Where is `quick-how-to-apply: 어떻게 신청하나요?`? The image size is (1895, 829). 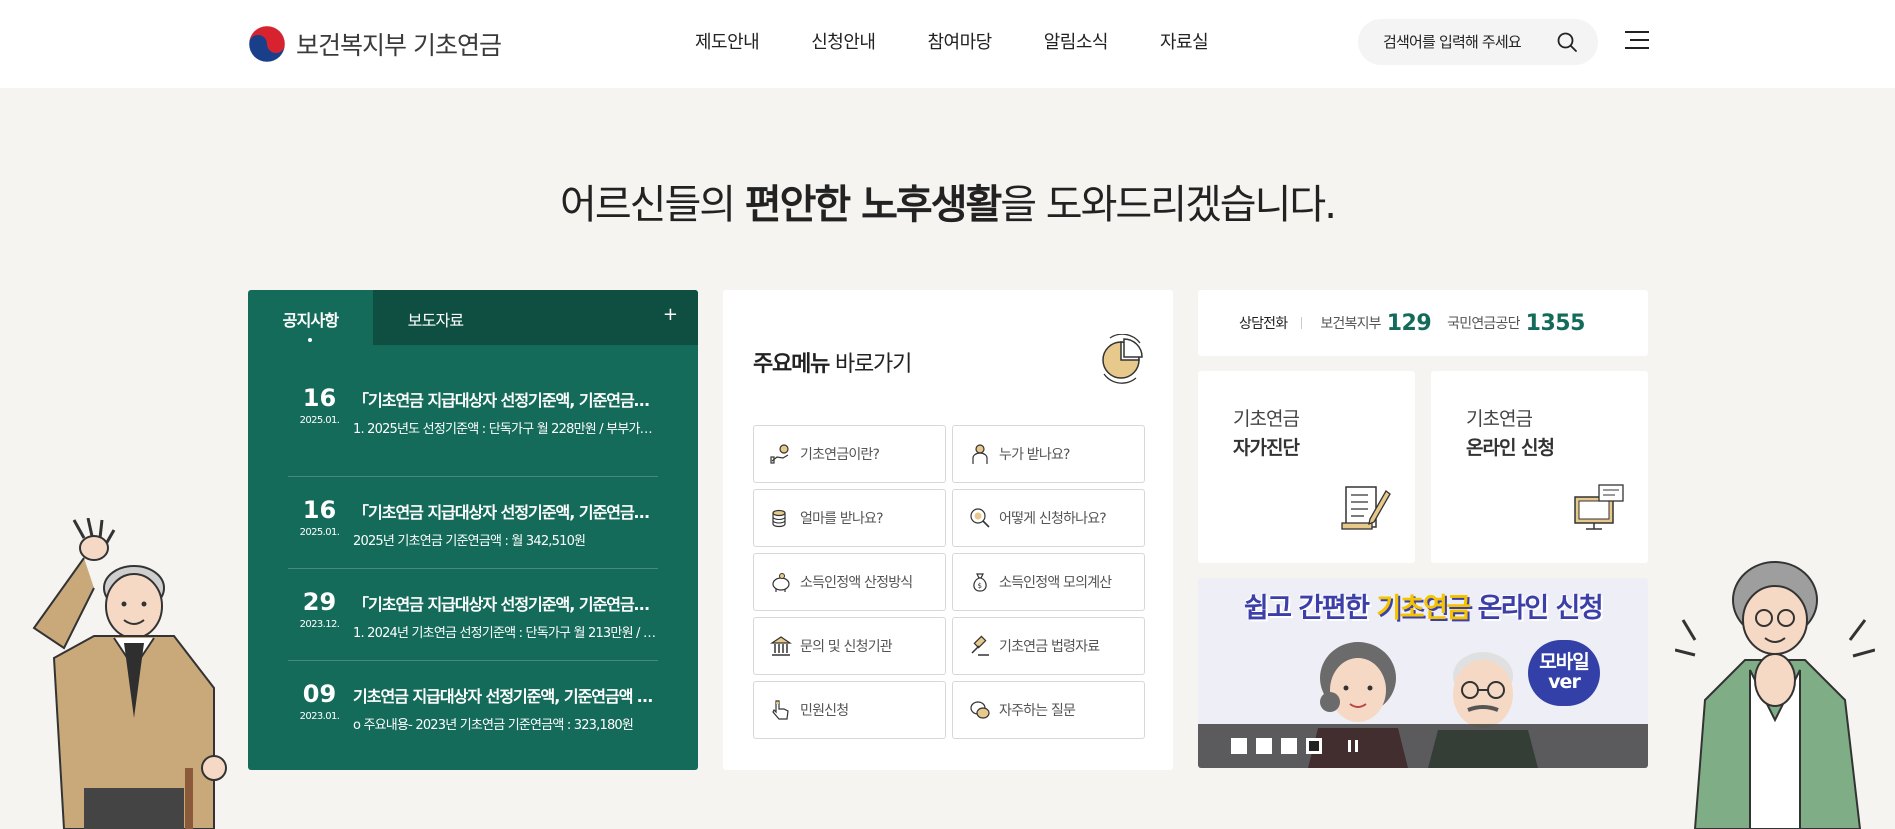 quick-how-to-apply: 어떻게 신청하나요? is located at coordinates (1048, 518).